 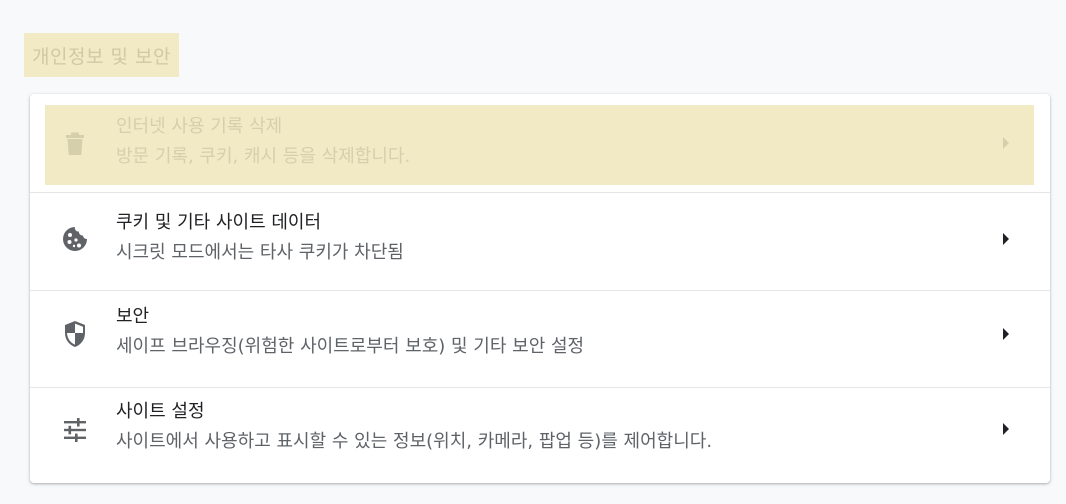 I want to click on row-texts: 쿠키 및 기타 사이트 데이터 시크릿 모드에서는 타사 쿠키가 차단됨, so click(x=260, y=238).